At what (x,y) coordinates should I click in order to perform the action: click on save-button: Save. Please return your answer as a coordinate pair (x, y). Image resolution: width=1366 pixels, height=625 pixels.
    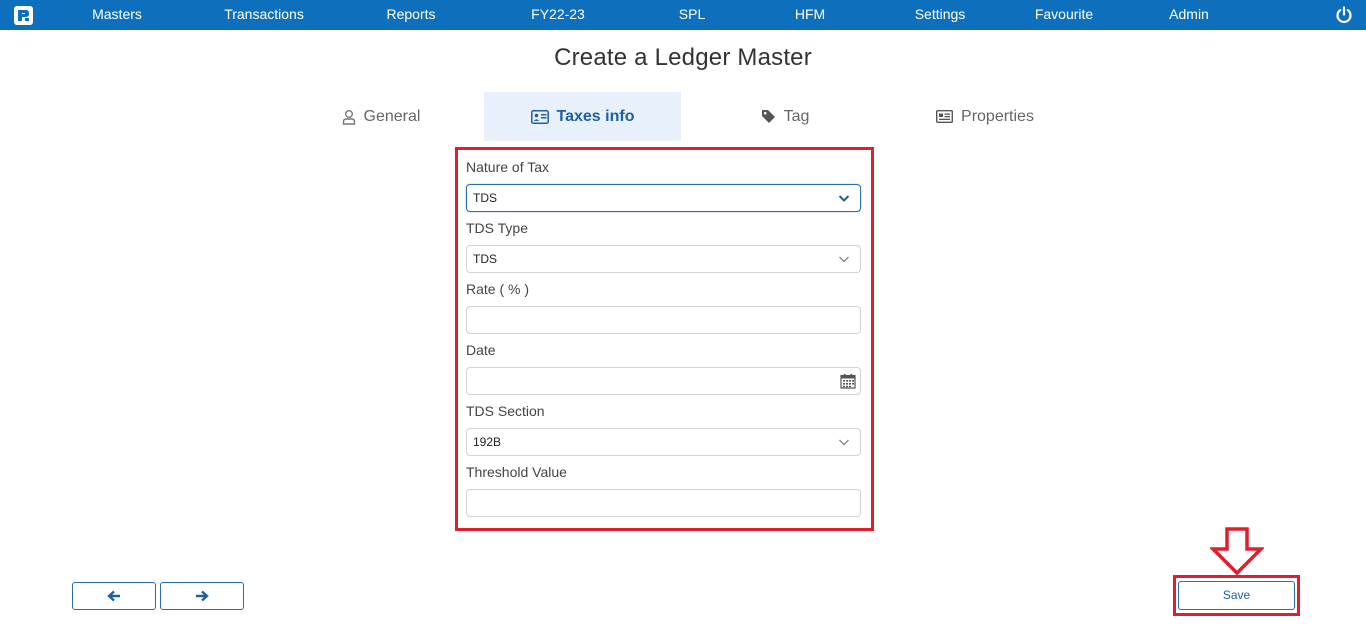
    Looking at the image, I should click on (1236, 595).